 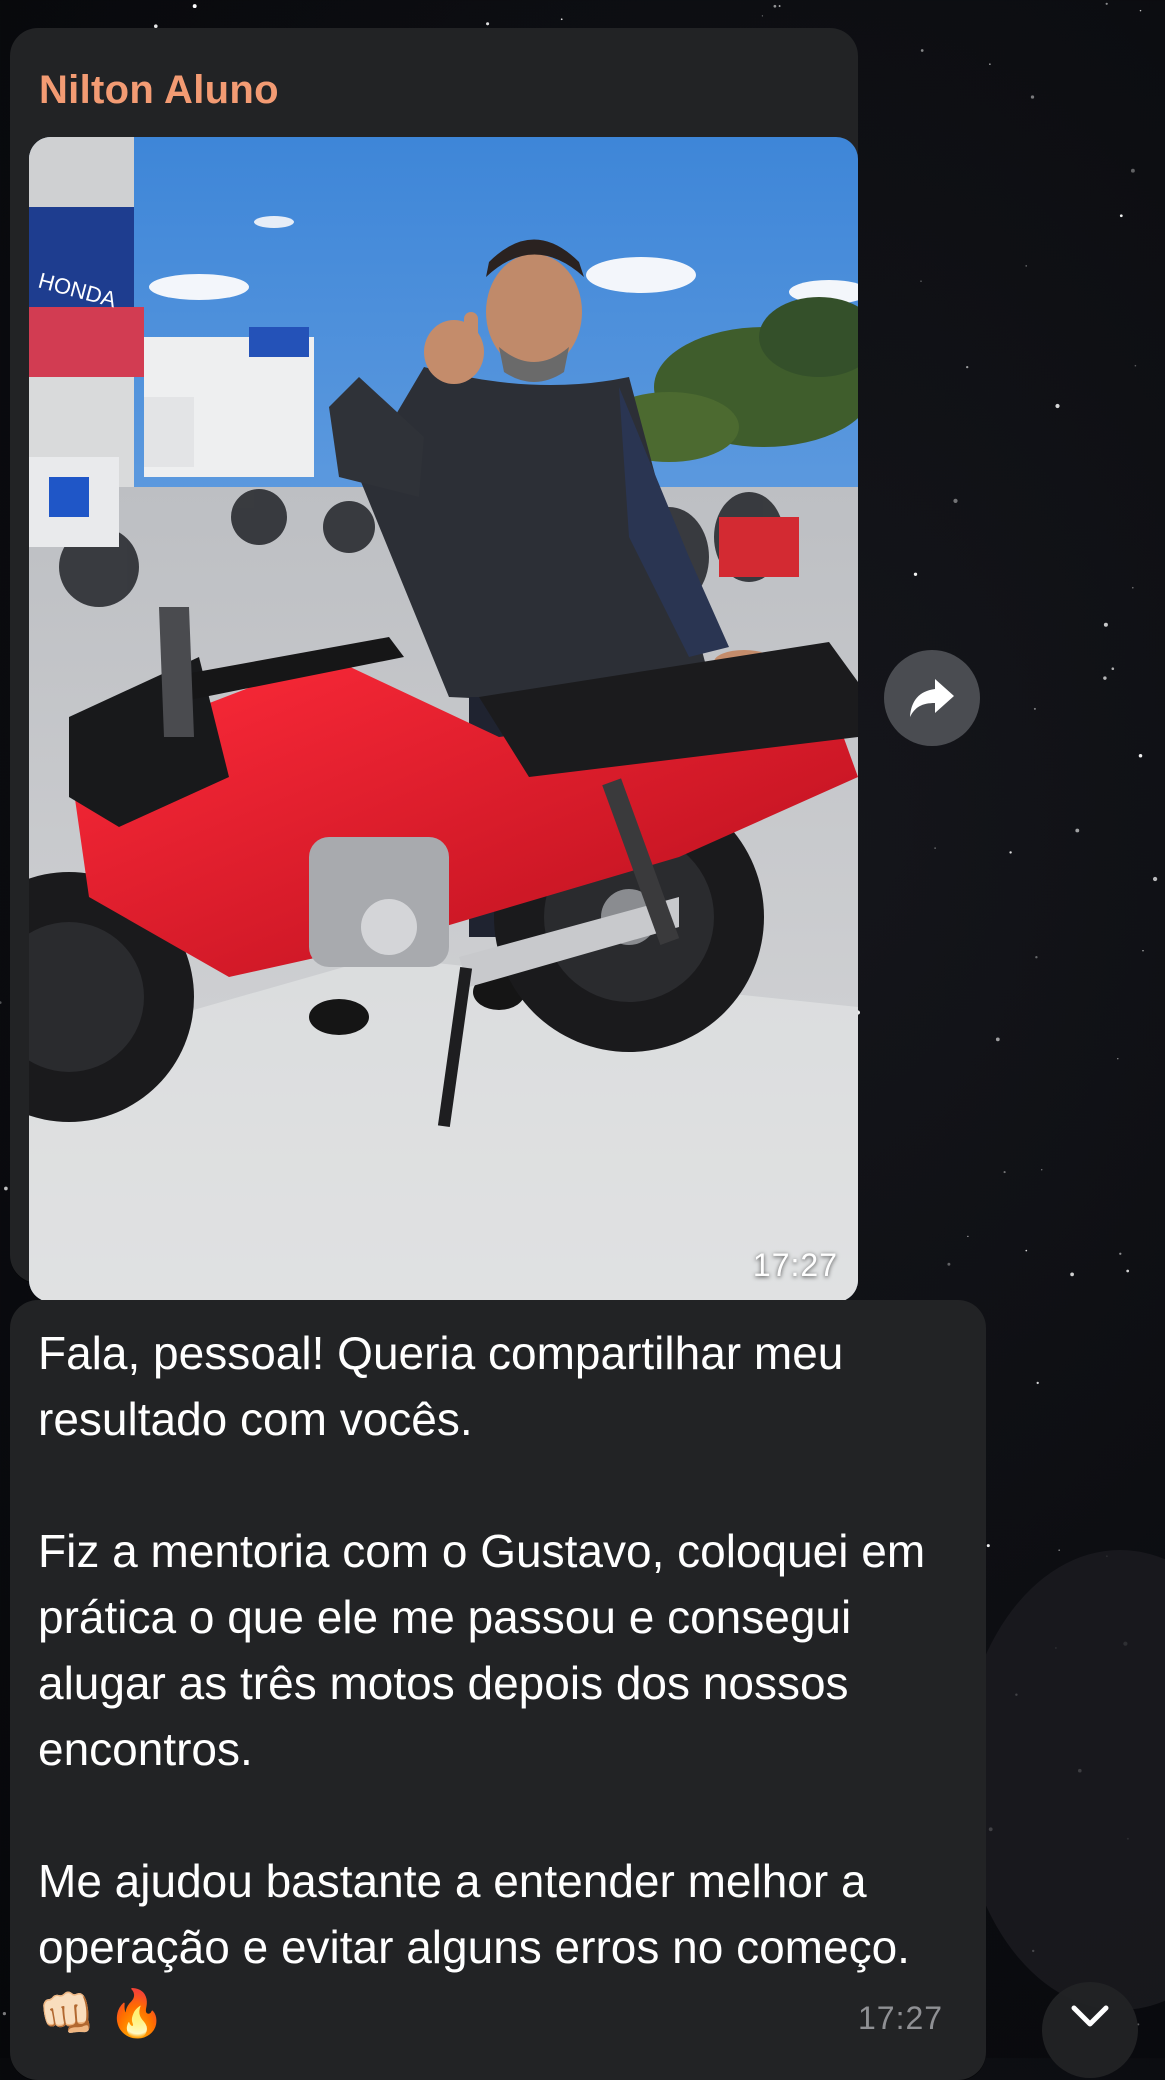 I want to click on forward-button, so click(x=932, y=698).